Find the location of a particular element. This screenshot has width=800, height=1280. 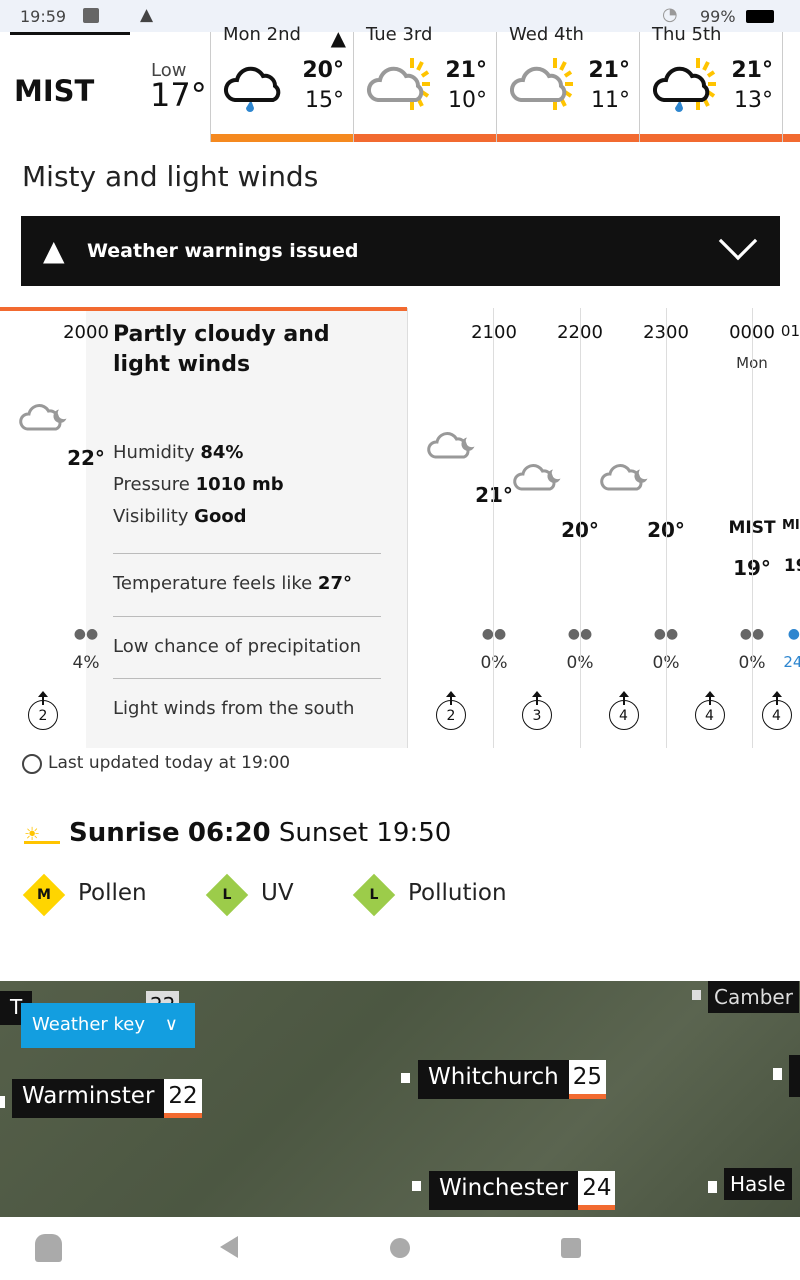

day-tab is located at coordinates (791, 87).